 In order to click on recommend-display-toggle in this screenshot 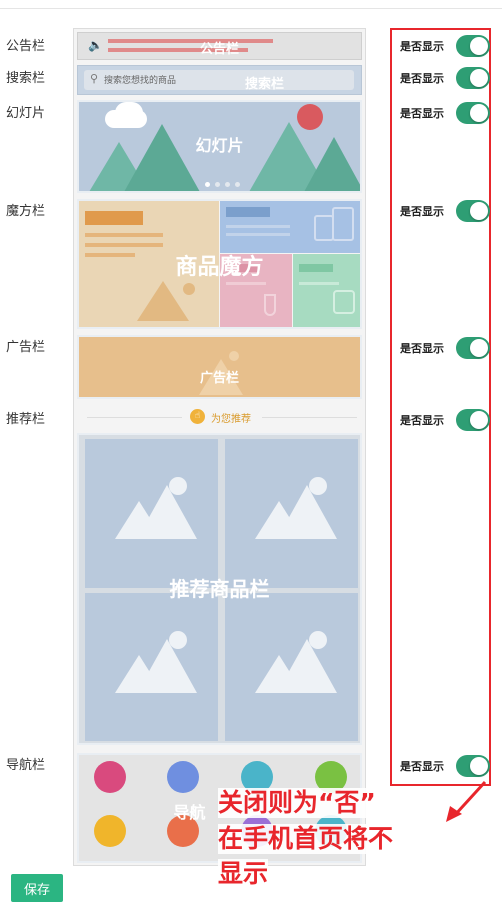, I will do `click(473, 420)`.